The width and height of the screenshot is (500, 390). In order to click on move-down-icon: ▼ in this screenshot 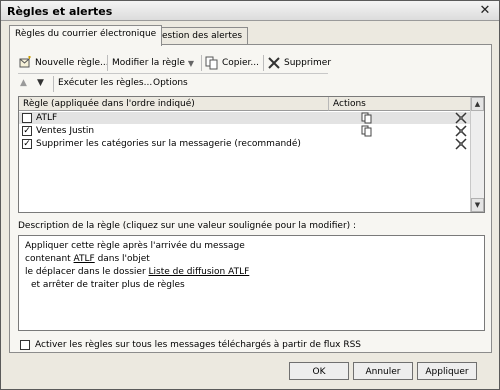, I will do `click(40, 83)`.